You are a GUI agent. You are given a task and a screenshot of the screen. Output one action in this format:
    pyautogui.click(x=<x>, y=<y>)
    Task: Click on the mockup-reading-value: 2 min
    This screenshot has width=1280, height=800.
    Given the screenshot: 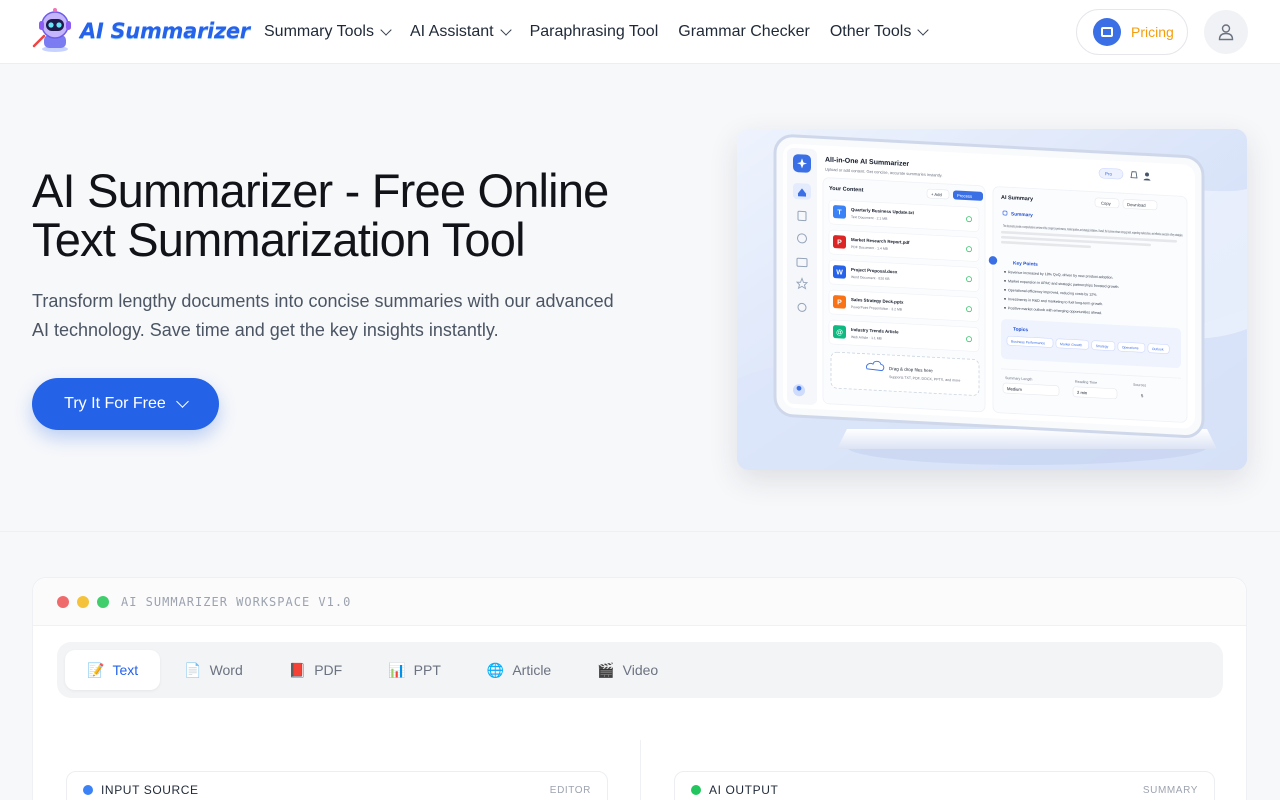 What is the action you would take?
    pyautogui.click(x=1082, y=393)
    